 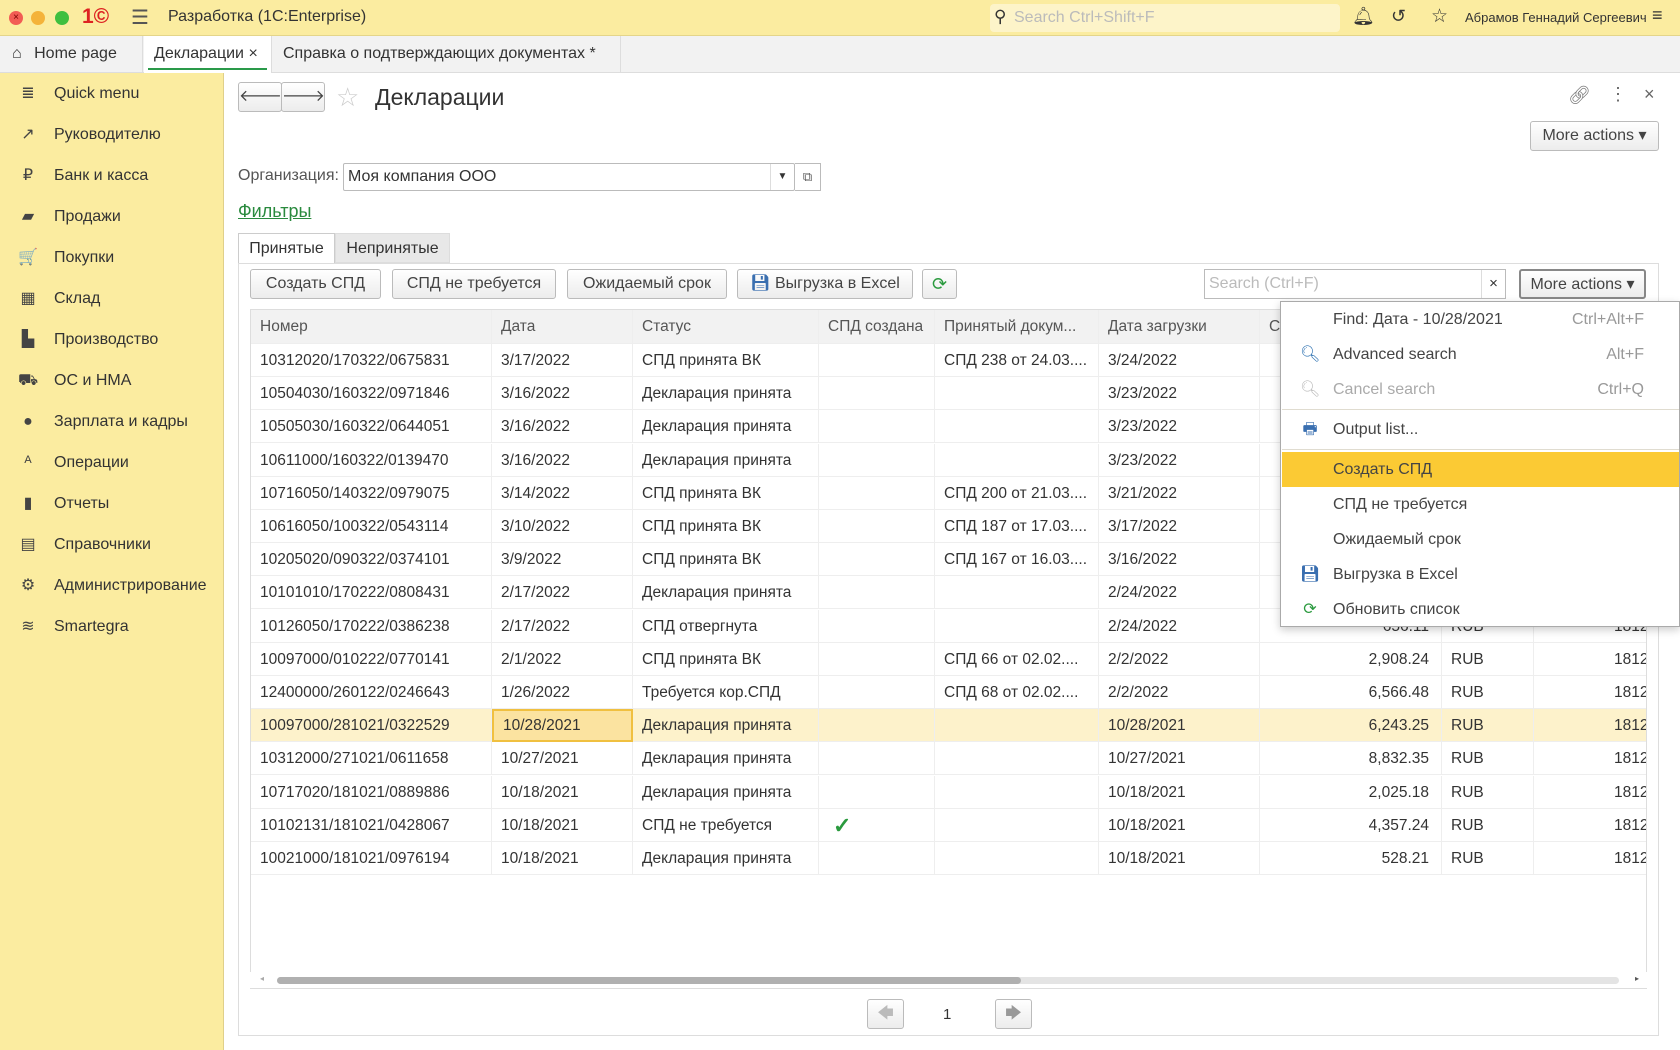 What do you see at coordinates (726, 327) in the screenshot?
I see `column-header: Статус` at bounding box center [726, 327].